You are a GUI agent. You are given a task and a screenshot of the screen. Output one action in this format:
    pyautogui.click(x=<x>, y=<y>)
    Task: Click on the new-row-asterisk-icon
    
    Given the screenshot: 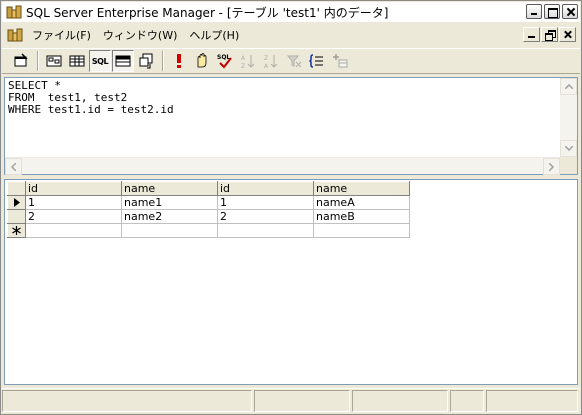 What is the action you would take?
    pyautogui.click(x=16, y=230)
    